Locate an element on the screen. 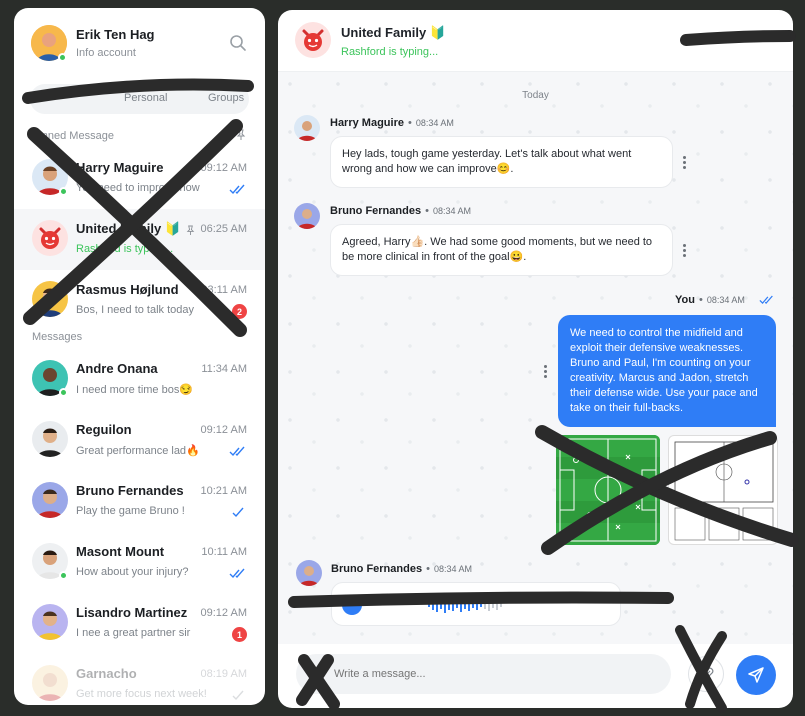  message-meta: You • 08:34 AM is located at coordinates (710, 300).